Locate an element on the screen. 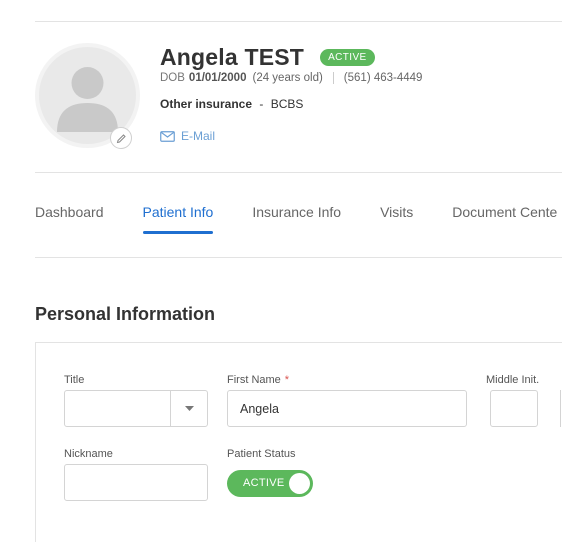  toggle-knob is located at coordinates (299, 483).